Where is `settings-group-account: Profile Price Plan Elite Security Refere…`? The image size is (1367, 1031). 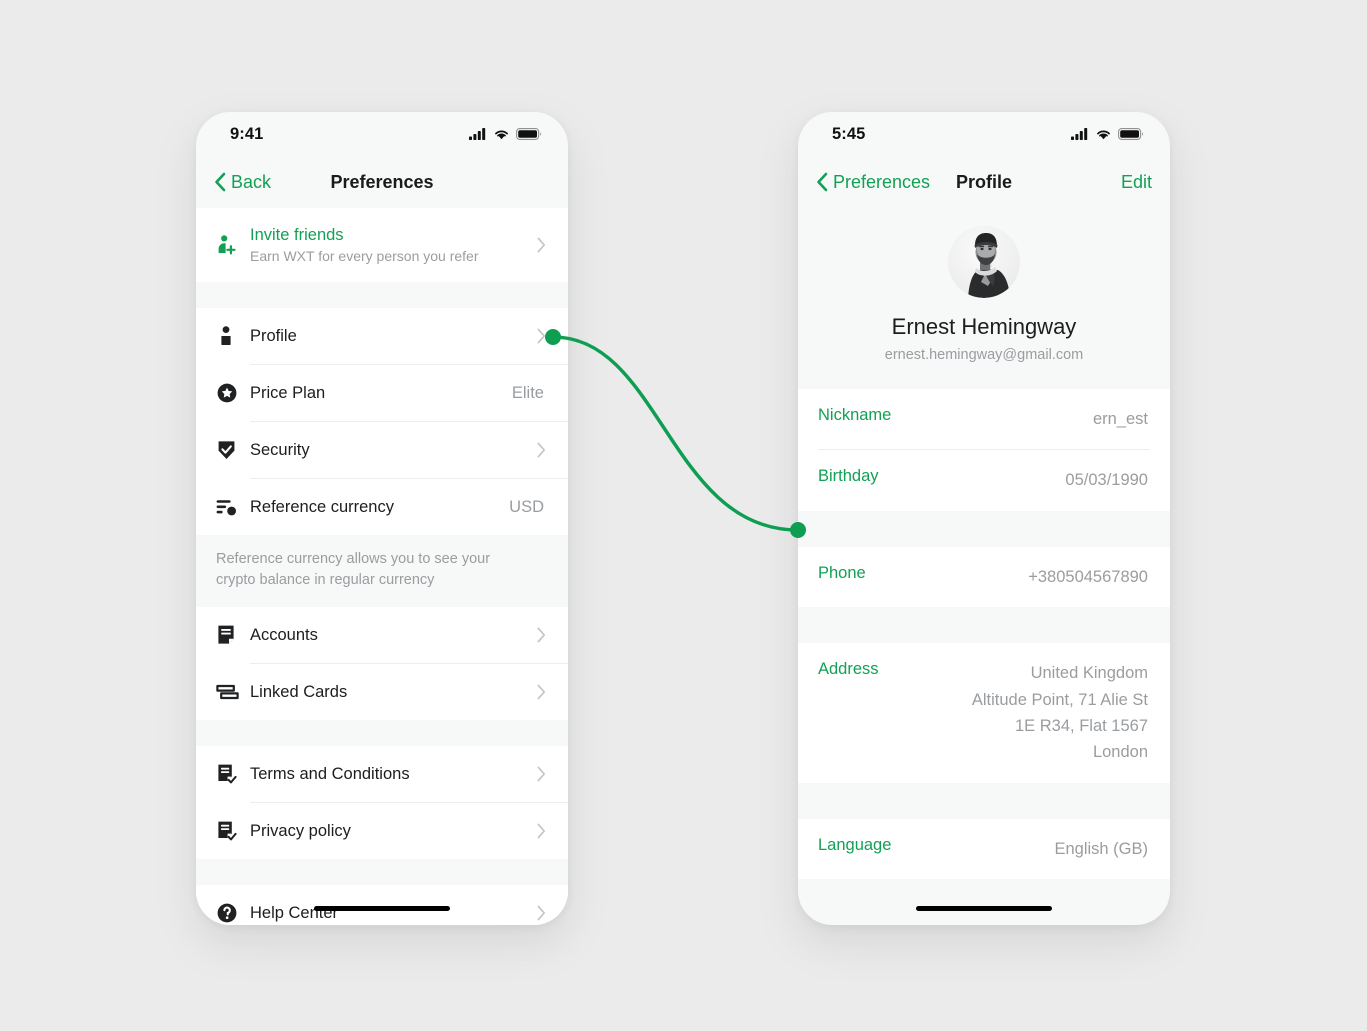
settings-group-account: Profile Price Plan Elite Security Refere… is located at coordinates (382, 421).